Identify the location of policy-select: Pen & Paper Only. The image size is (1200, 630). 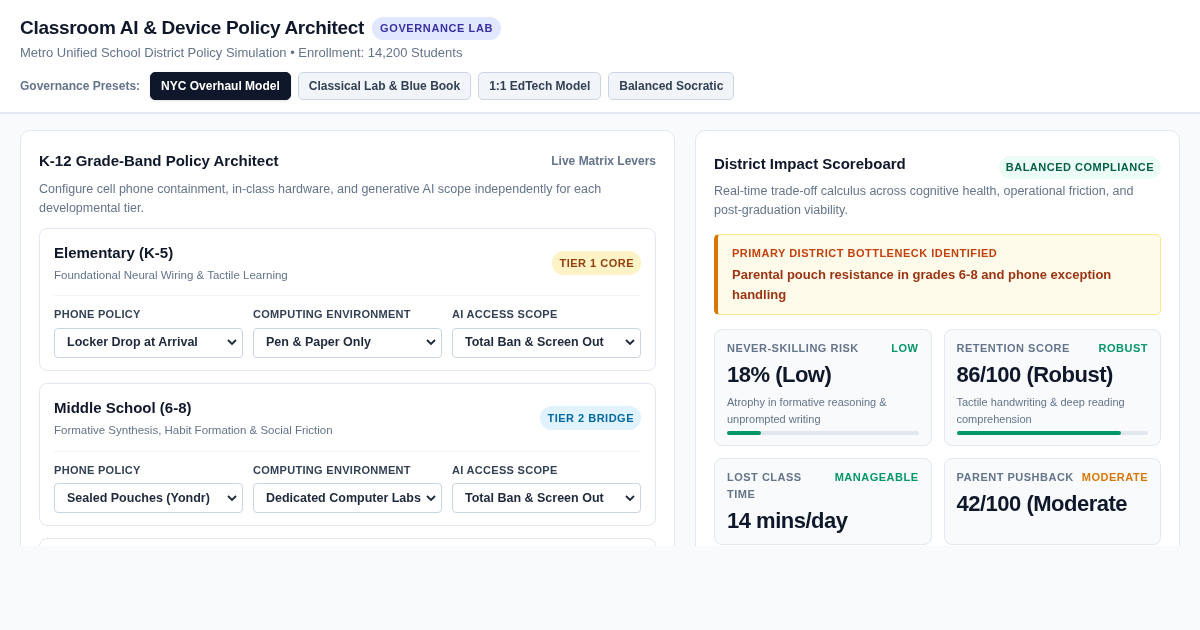
(347, 342).